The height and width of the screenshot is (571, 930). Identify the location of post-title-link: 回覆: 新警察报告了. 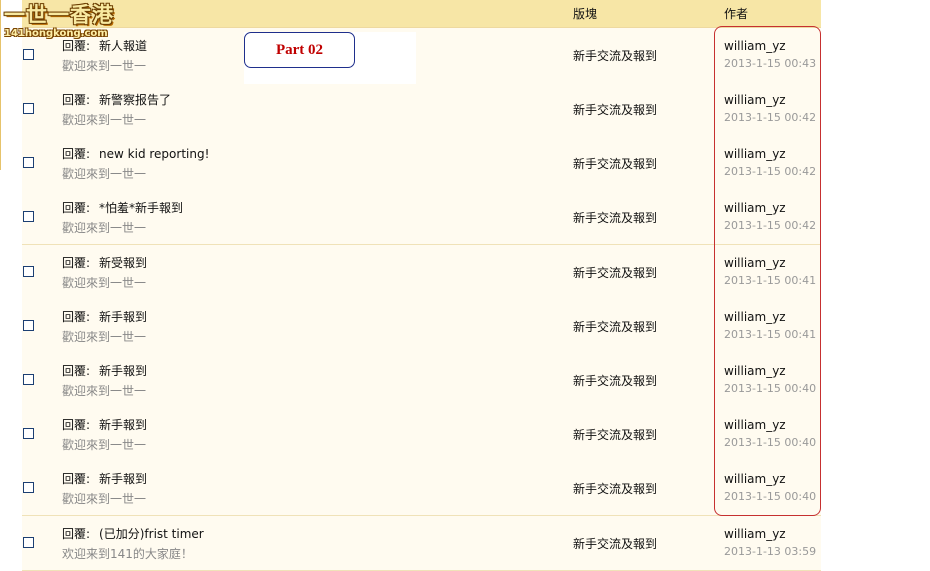
(116, 99).